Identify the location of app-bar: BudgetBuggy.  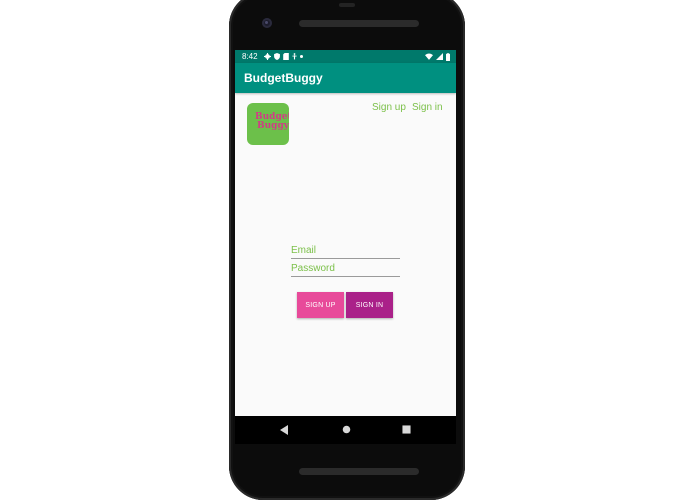
(345, 78).